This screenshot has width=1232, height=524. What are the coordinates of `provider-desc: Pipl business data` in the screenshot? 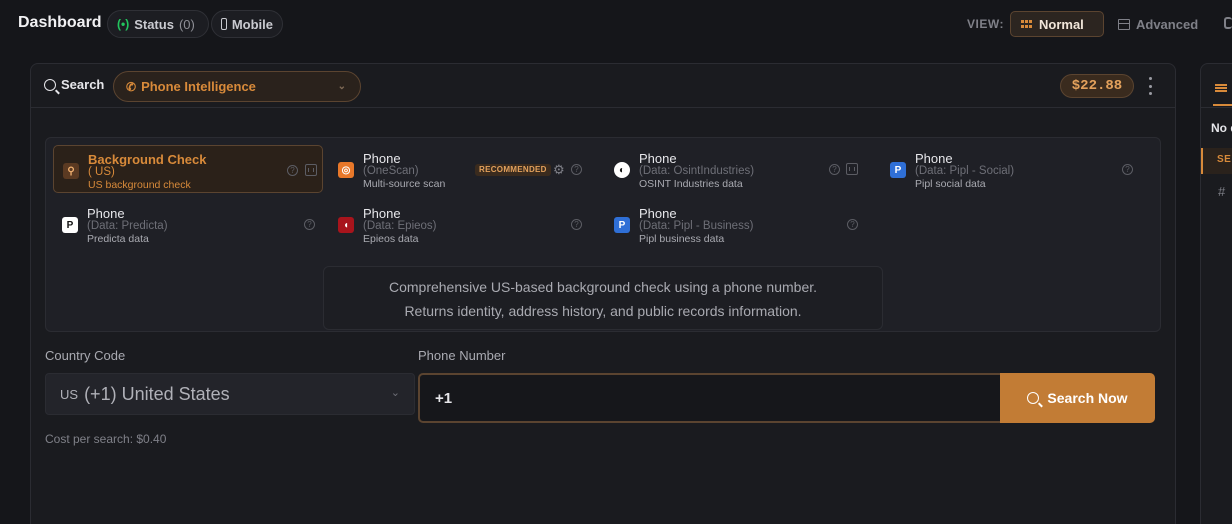 It's located at (682, 239).